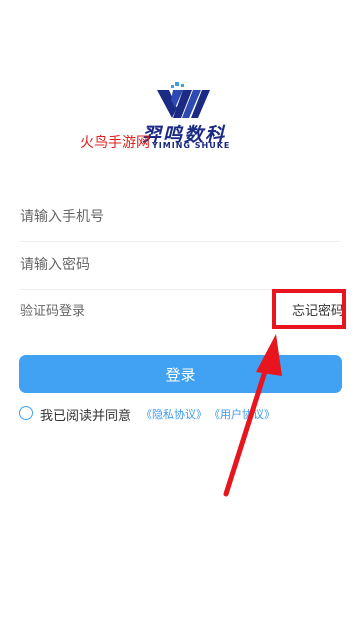  I want to click on annotation-arrow-icon, so click(252, 415).